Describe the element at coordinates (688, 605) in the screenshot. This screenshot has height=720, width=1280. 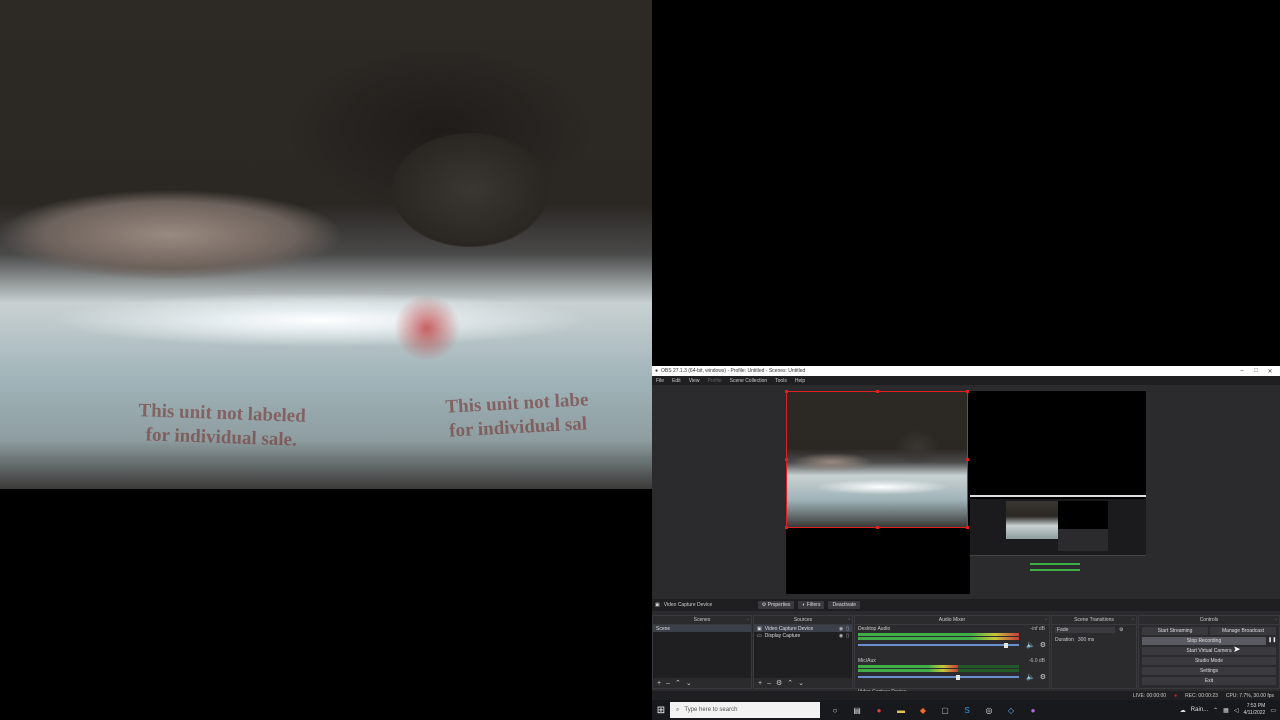
I see `selected-source-name: Video Capture Device` at that location.